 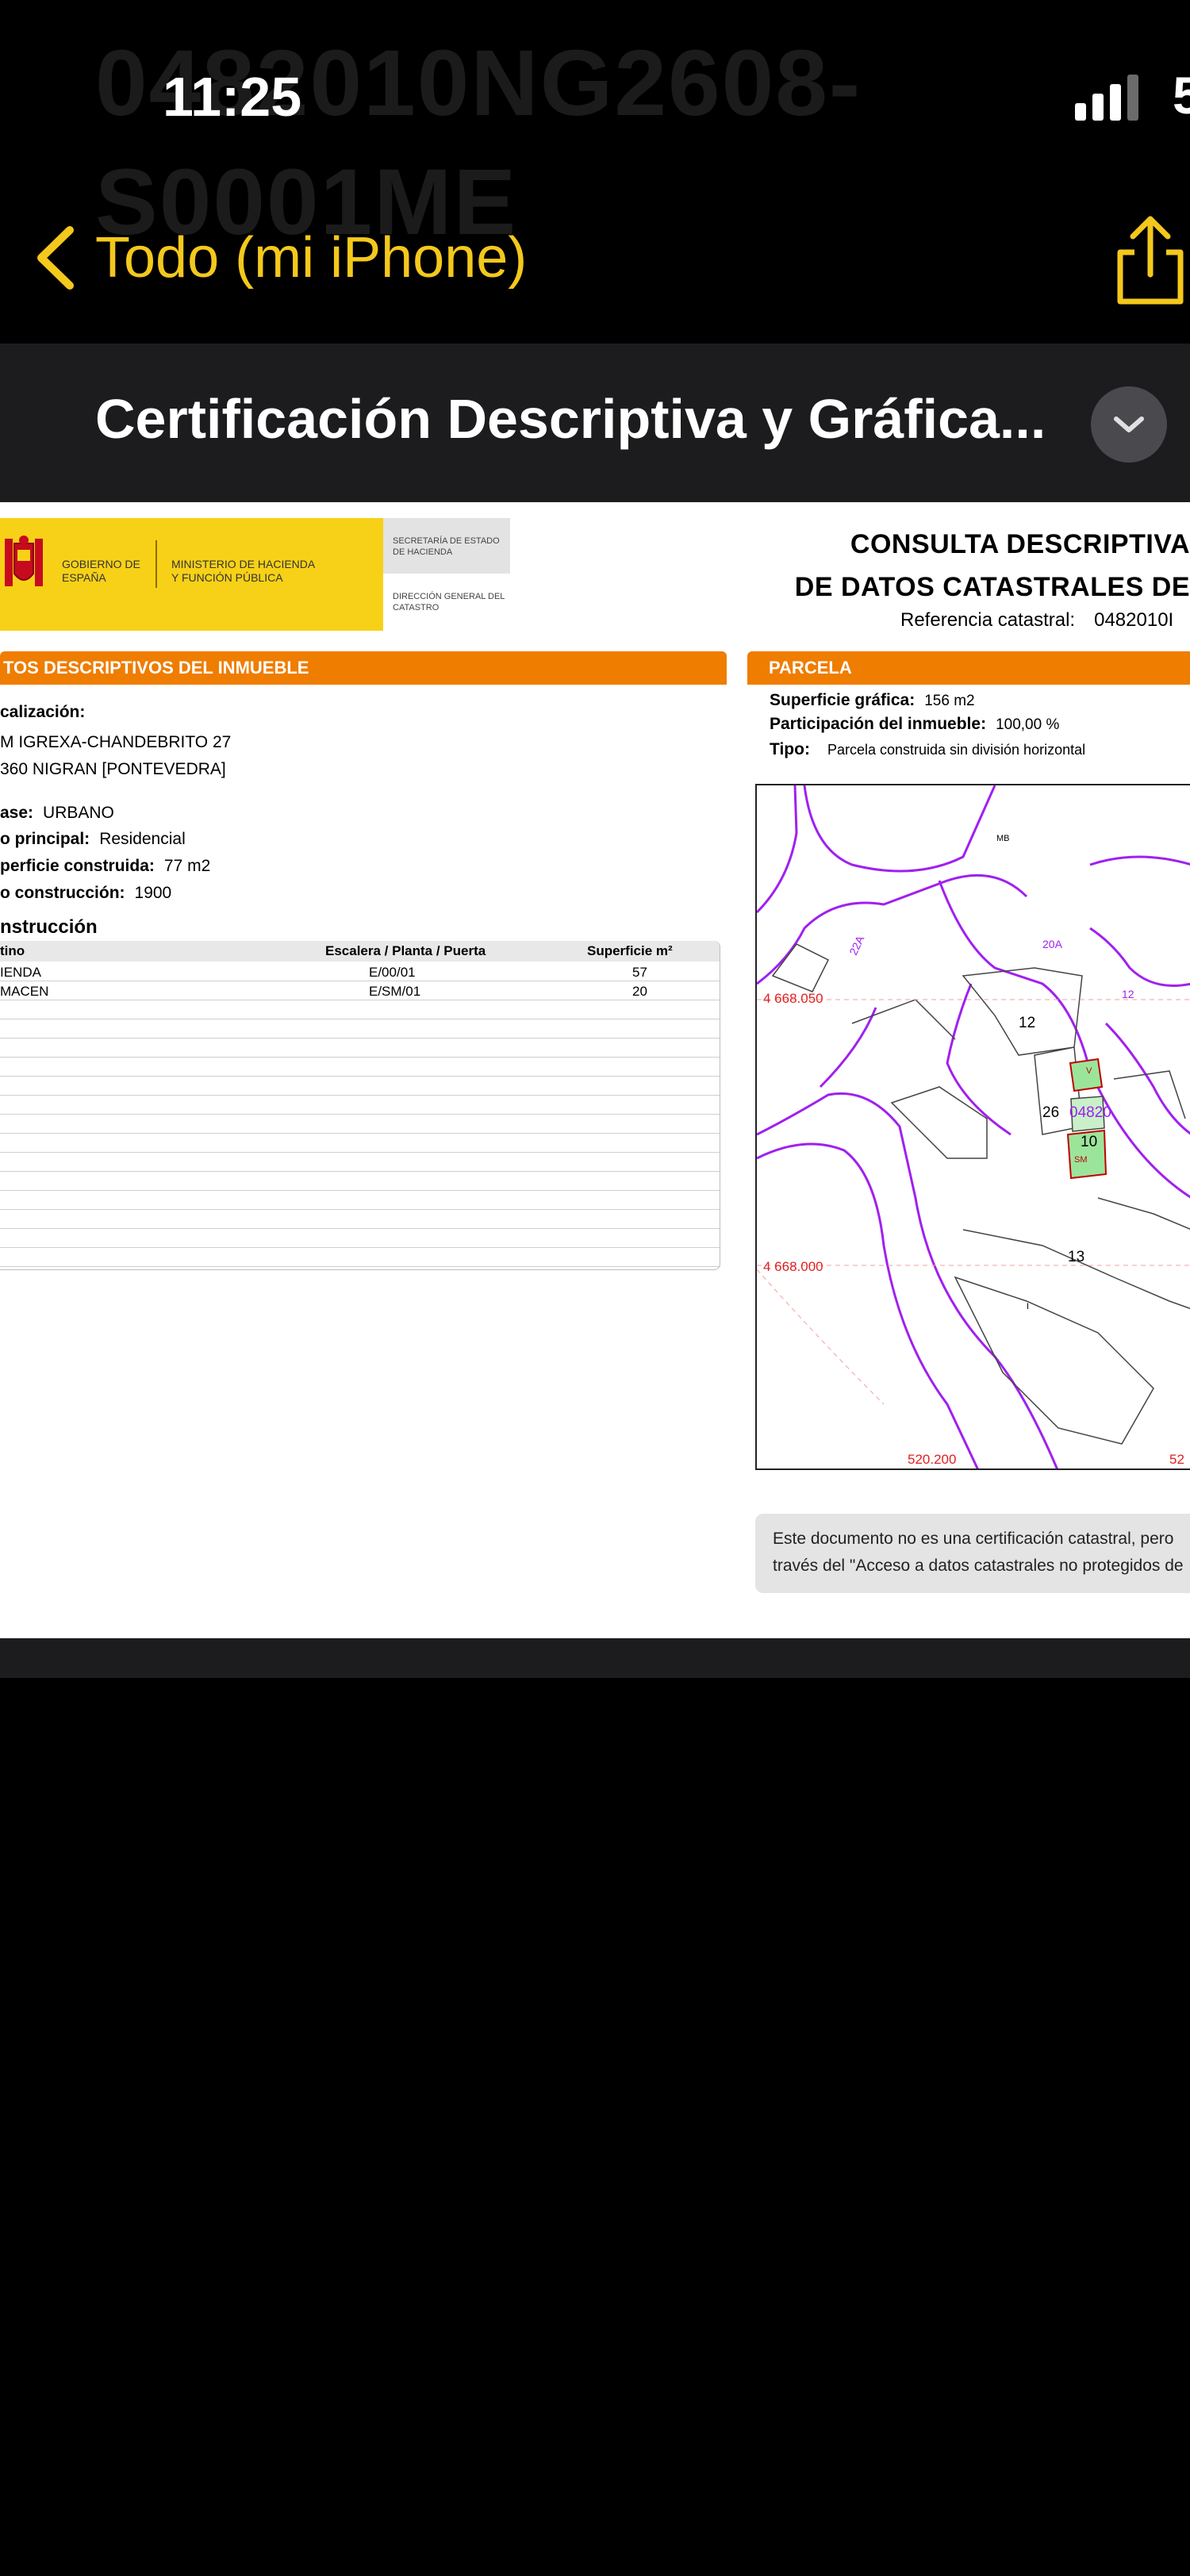 I want to click on map-coord-bottom: 4 668.000, so click(x=793, y=1266).